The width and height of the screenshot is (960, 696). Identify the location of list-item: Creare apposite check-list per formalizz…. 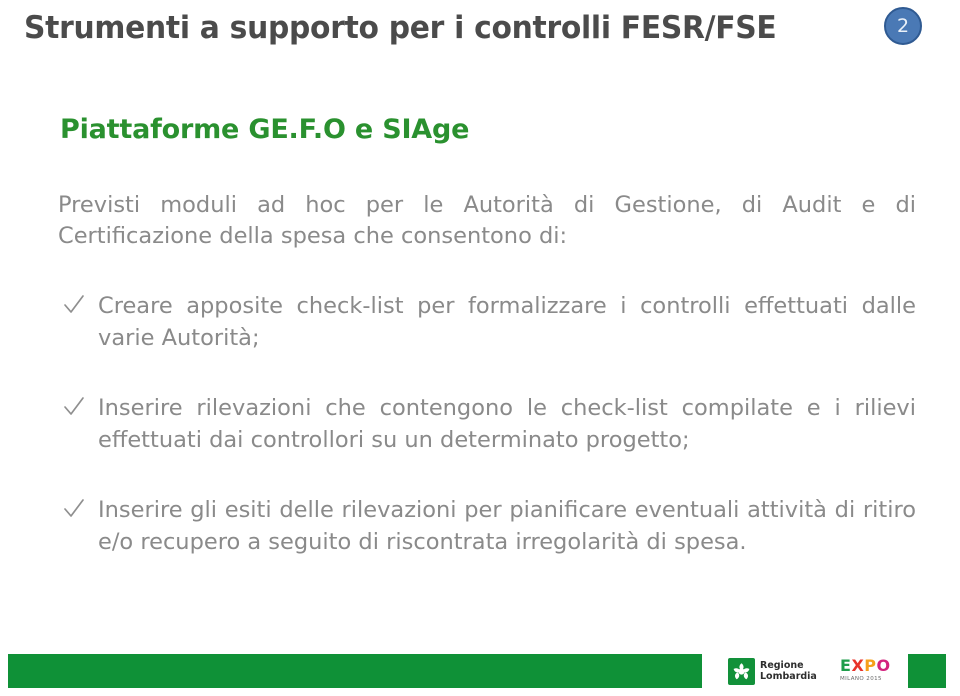
(487, 322).